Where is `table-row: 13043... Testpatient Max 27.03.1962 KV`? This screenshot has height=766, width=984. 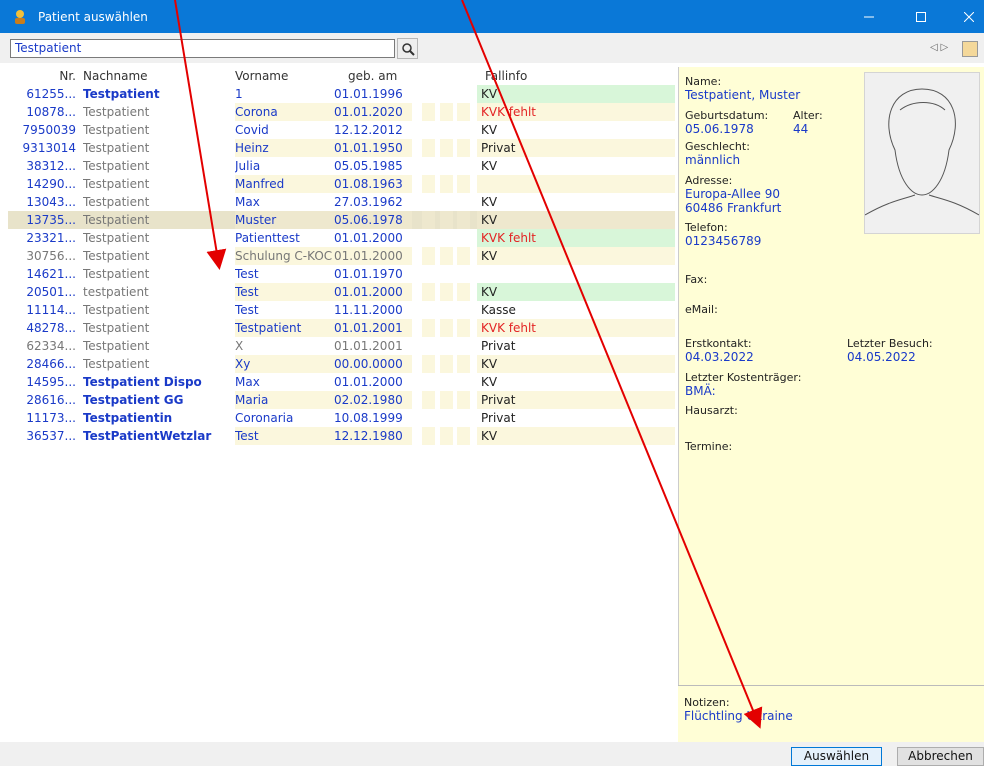 table-row: 13043... Testpatient Max 27.03.1962 KV is located at coordinates (341, 202).